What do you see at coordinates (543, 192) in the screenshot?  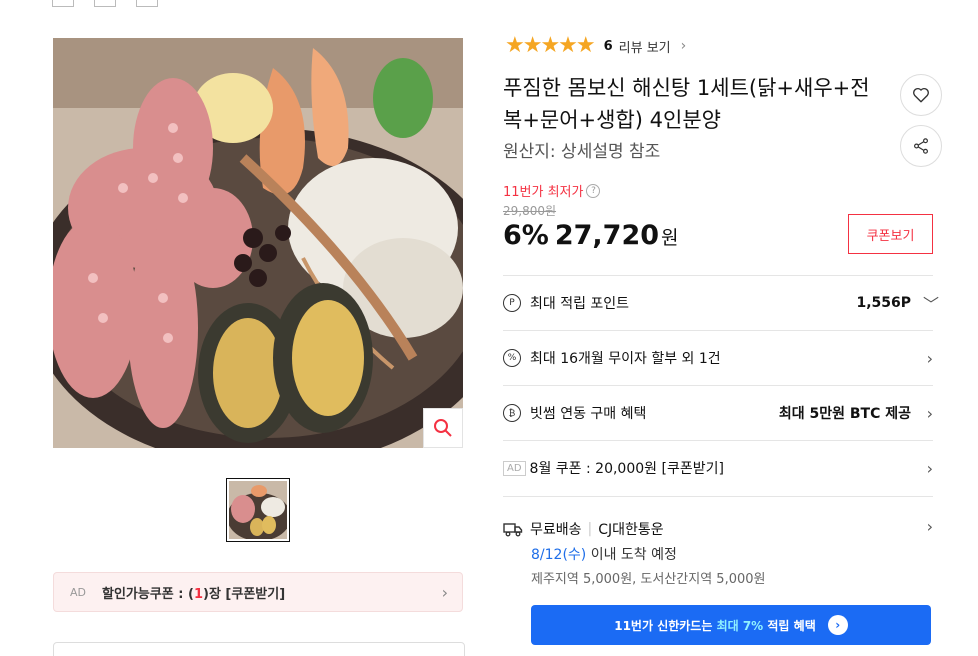 I see `lowest-price-text: 11번가 최저가` at bounding box center [543, 192].